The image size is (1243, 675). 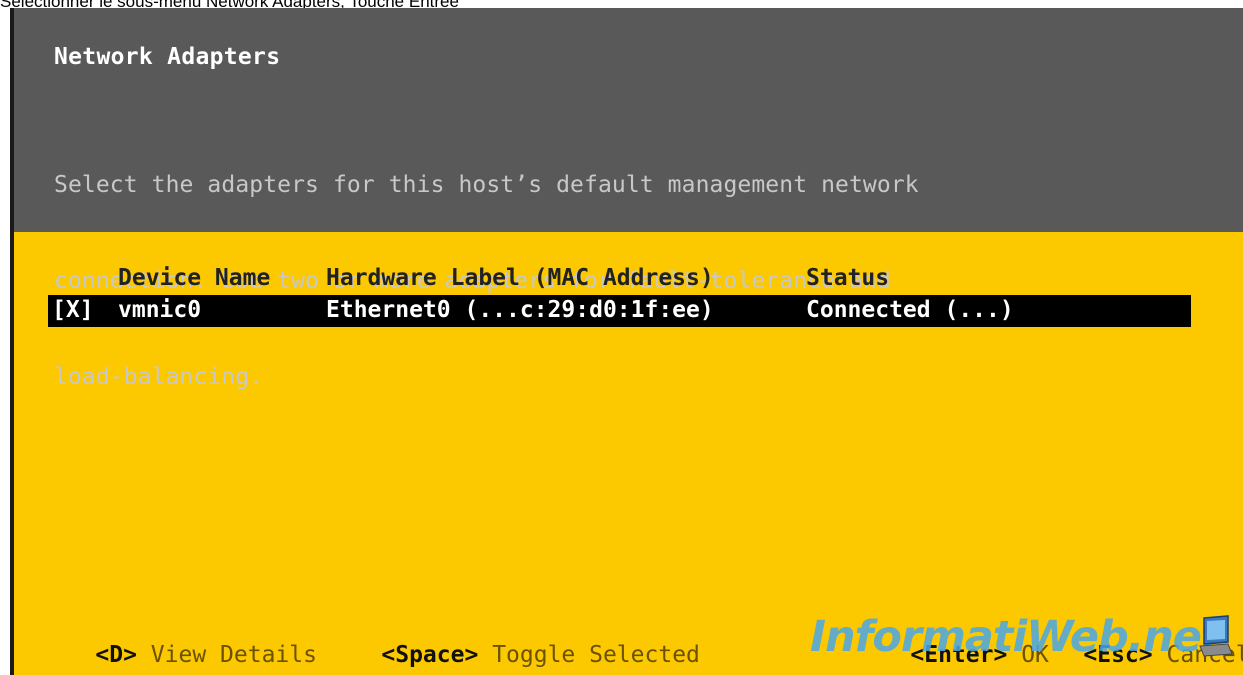 I want to click on toggle-key: <Space>, so click(x=430, y=655).